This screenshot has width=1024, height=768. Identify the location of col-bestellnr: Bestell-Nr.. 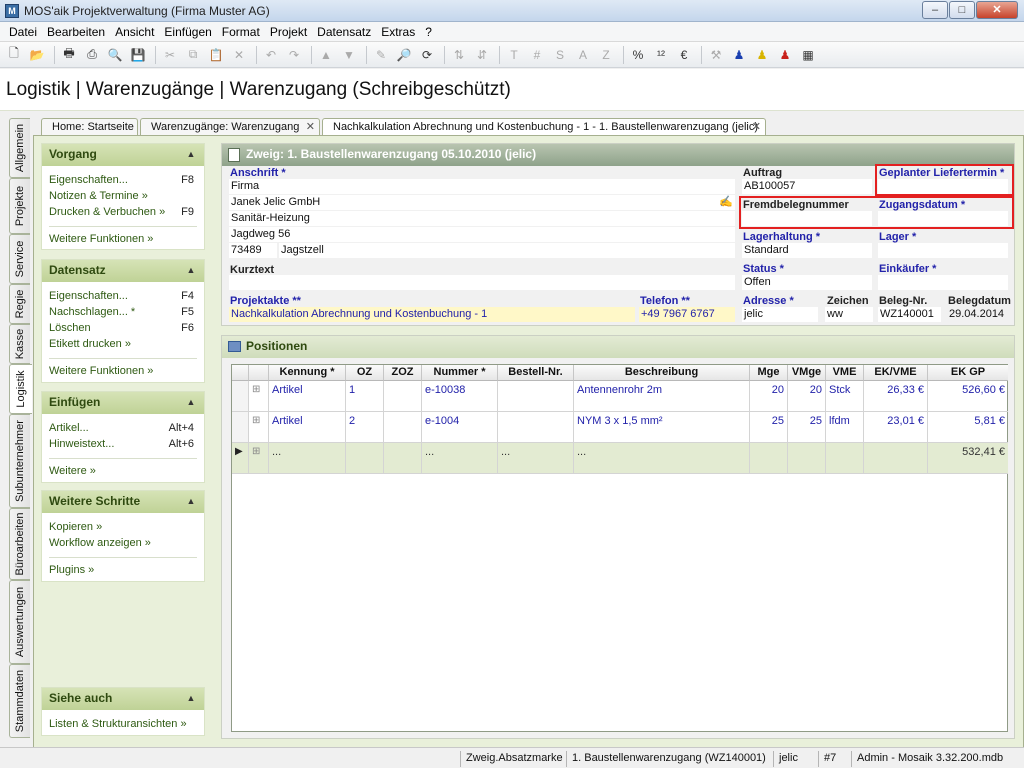
(536, 373).